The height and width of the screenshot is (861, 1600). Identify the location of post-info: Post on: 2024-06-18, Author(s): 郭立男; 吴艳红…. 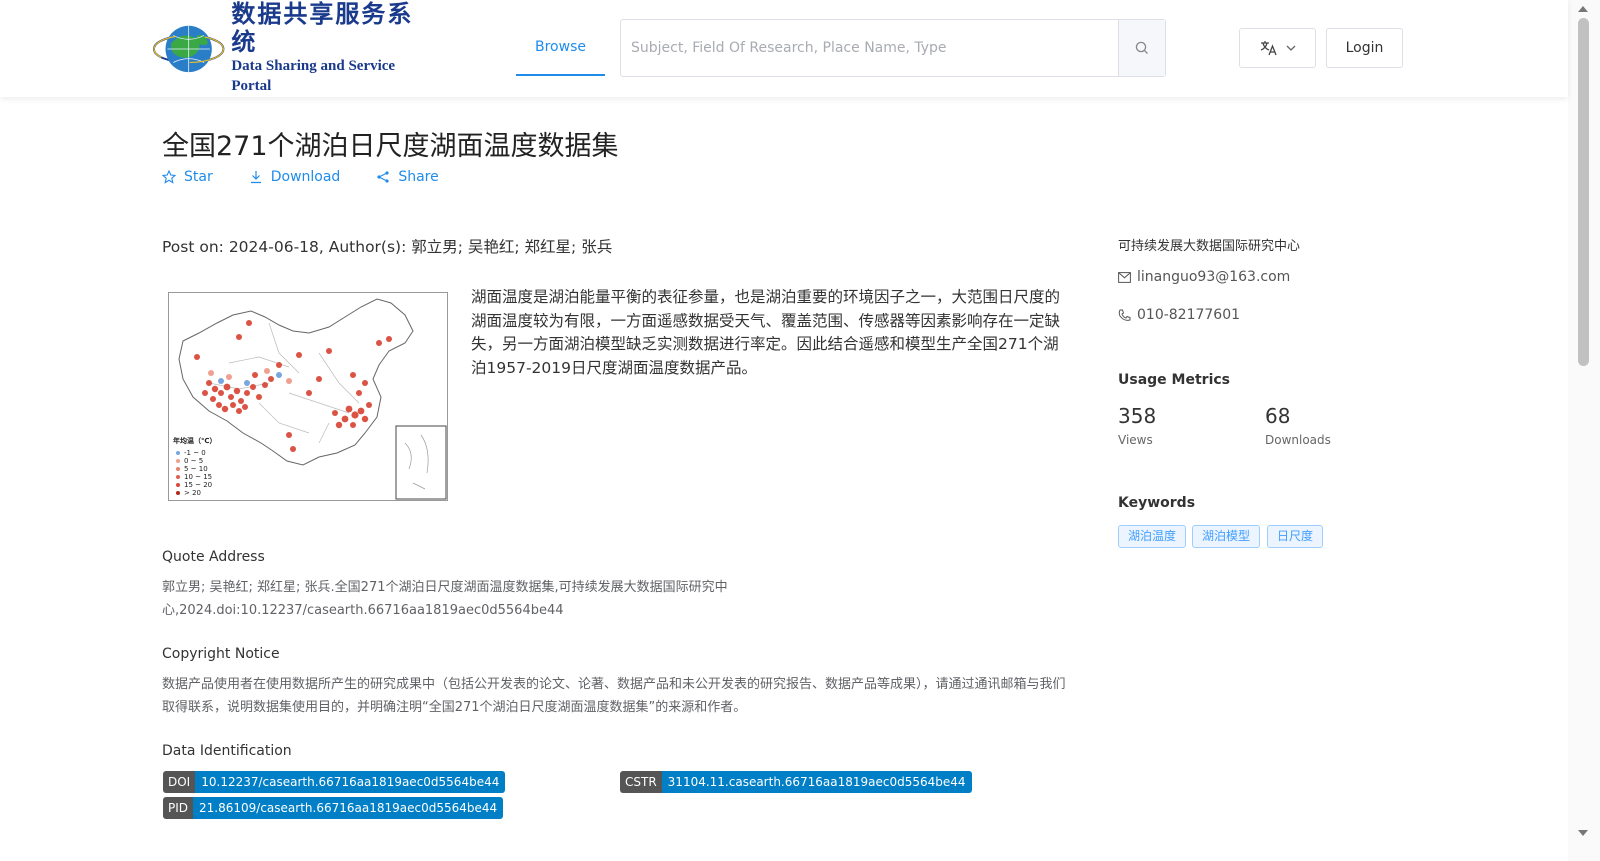
(387, 247).